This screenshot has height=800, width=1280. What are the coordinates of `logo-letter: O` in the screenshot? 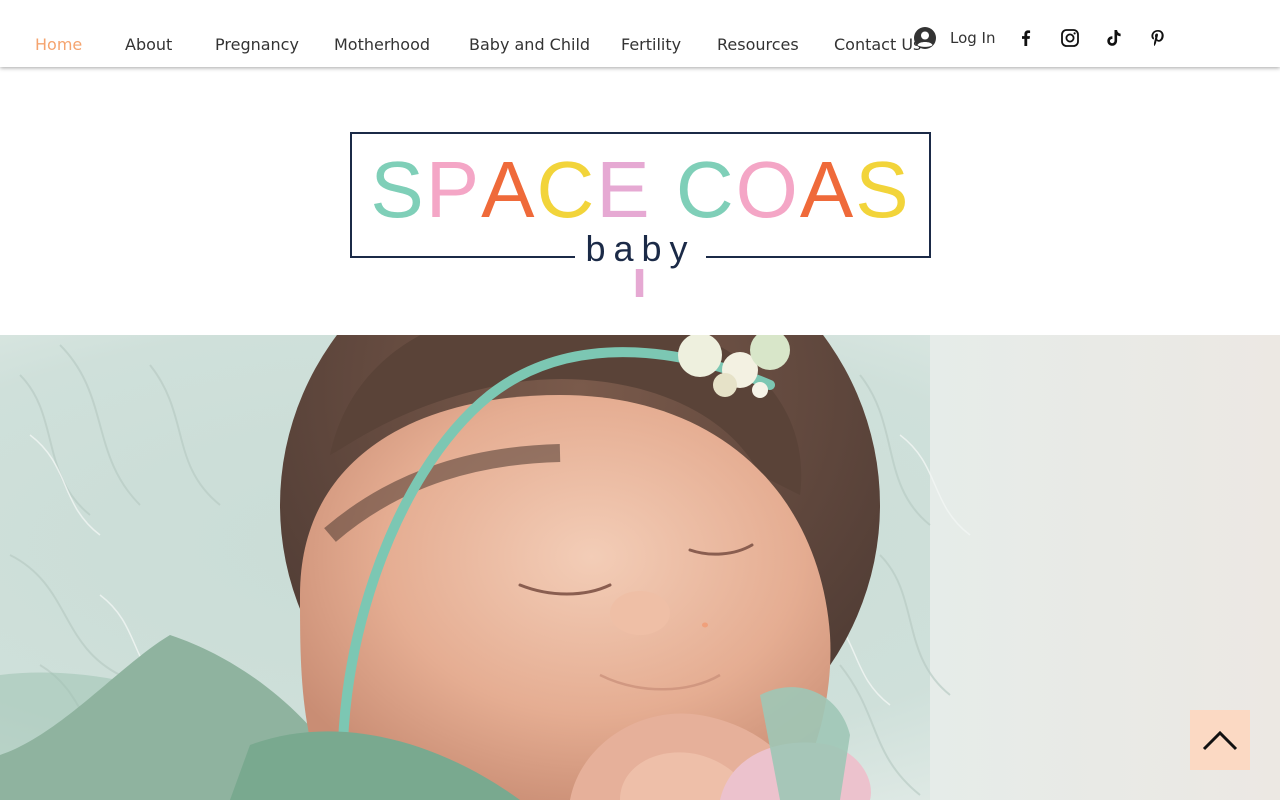 It's located at (767, 189).